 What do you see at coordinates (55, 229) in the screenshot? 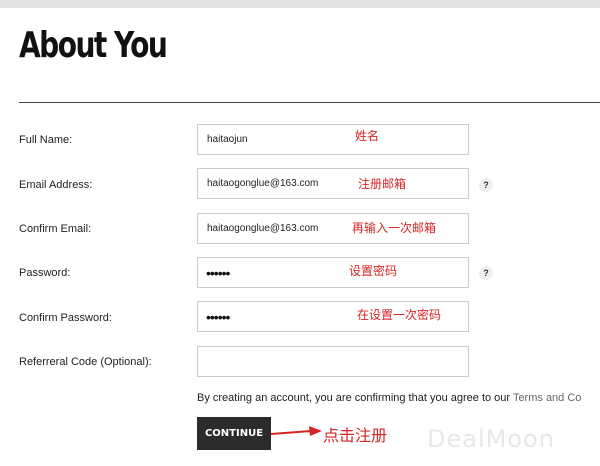
I see `confirm-email-label: Confirm Email:` at bounding box center [55, 229].